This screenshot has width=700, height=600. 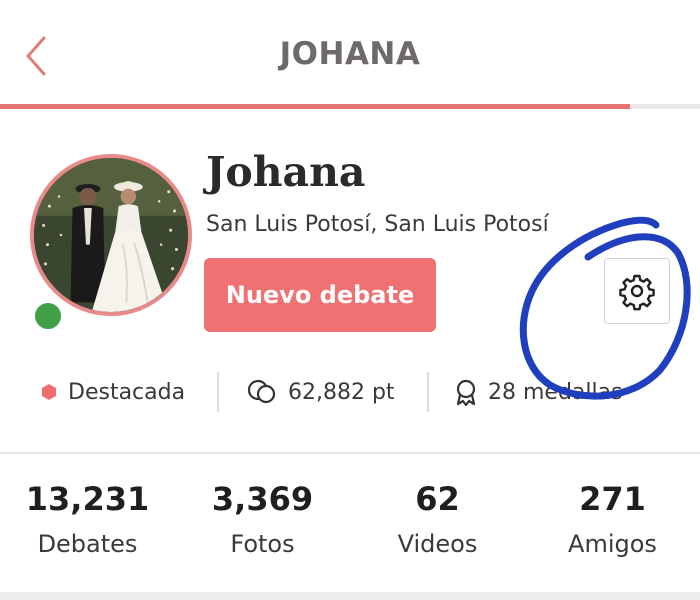 What do you see at coordinates (555, 392) in the screenshot?
I see `stat-label: 28 medallas` at bounding box center [555, 392].